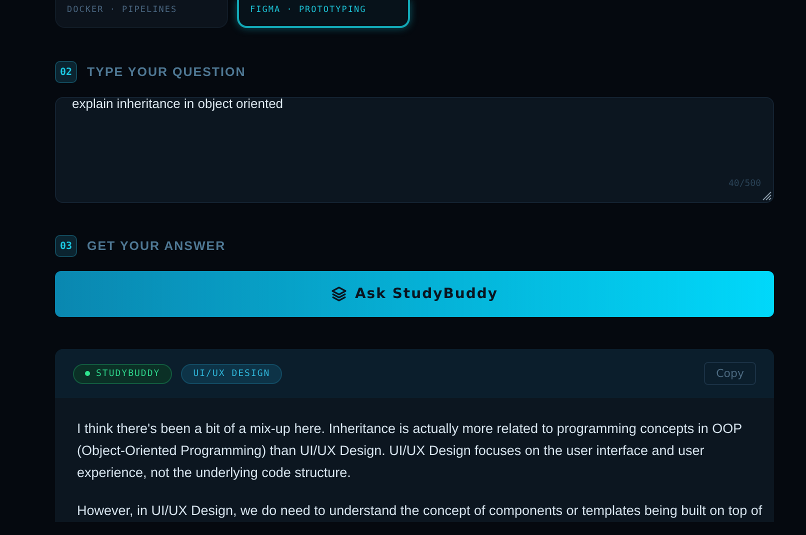 This screenshot has width=806, height=535. I want to click on step-number: 03, so click(66, 246).